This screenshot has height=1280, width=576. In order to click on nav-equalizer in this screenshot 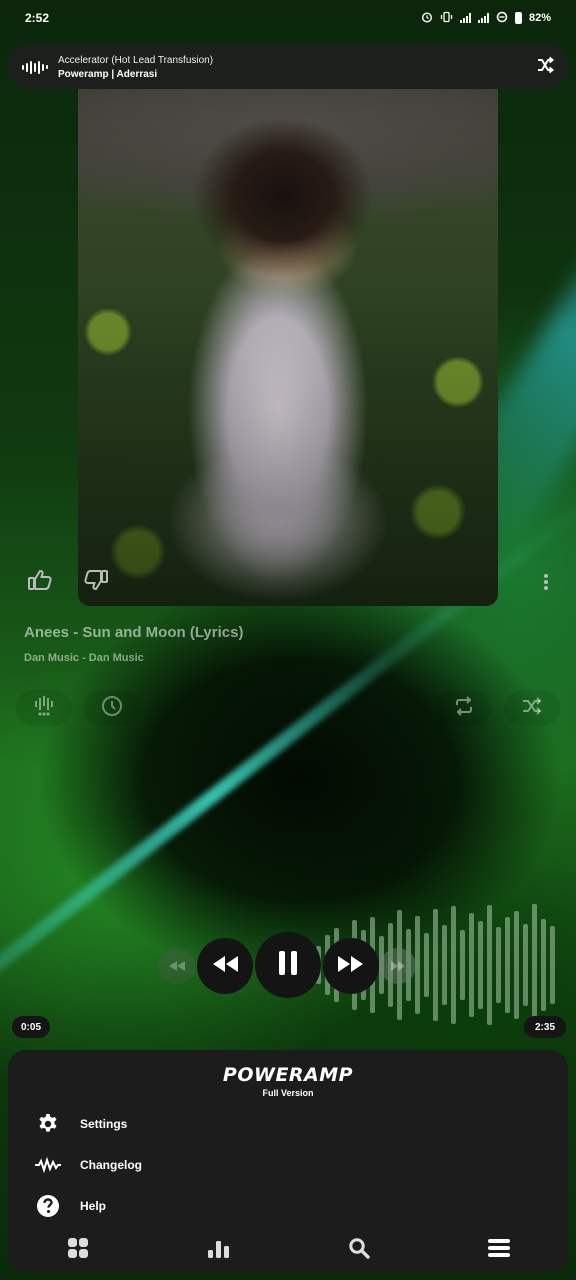, I will do `click(219, 1250)`.